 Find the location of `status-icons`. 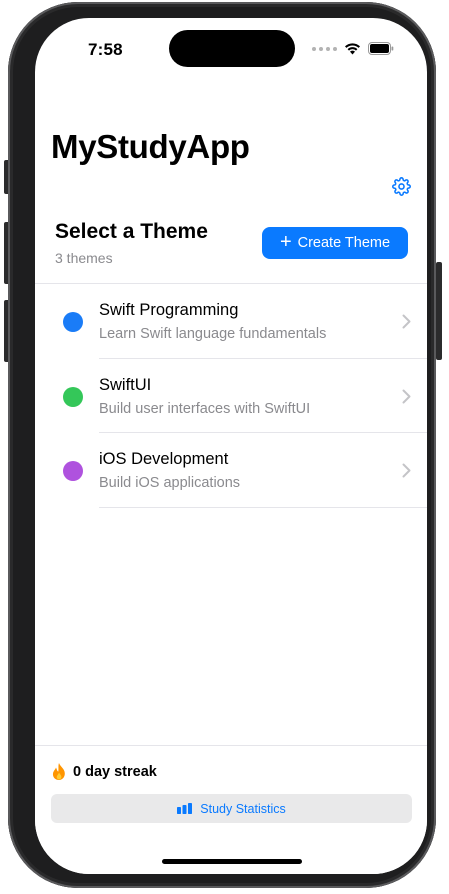

status-icons is located at coordinates (353, 48).